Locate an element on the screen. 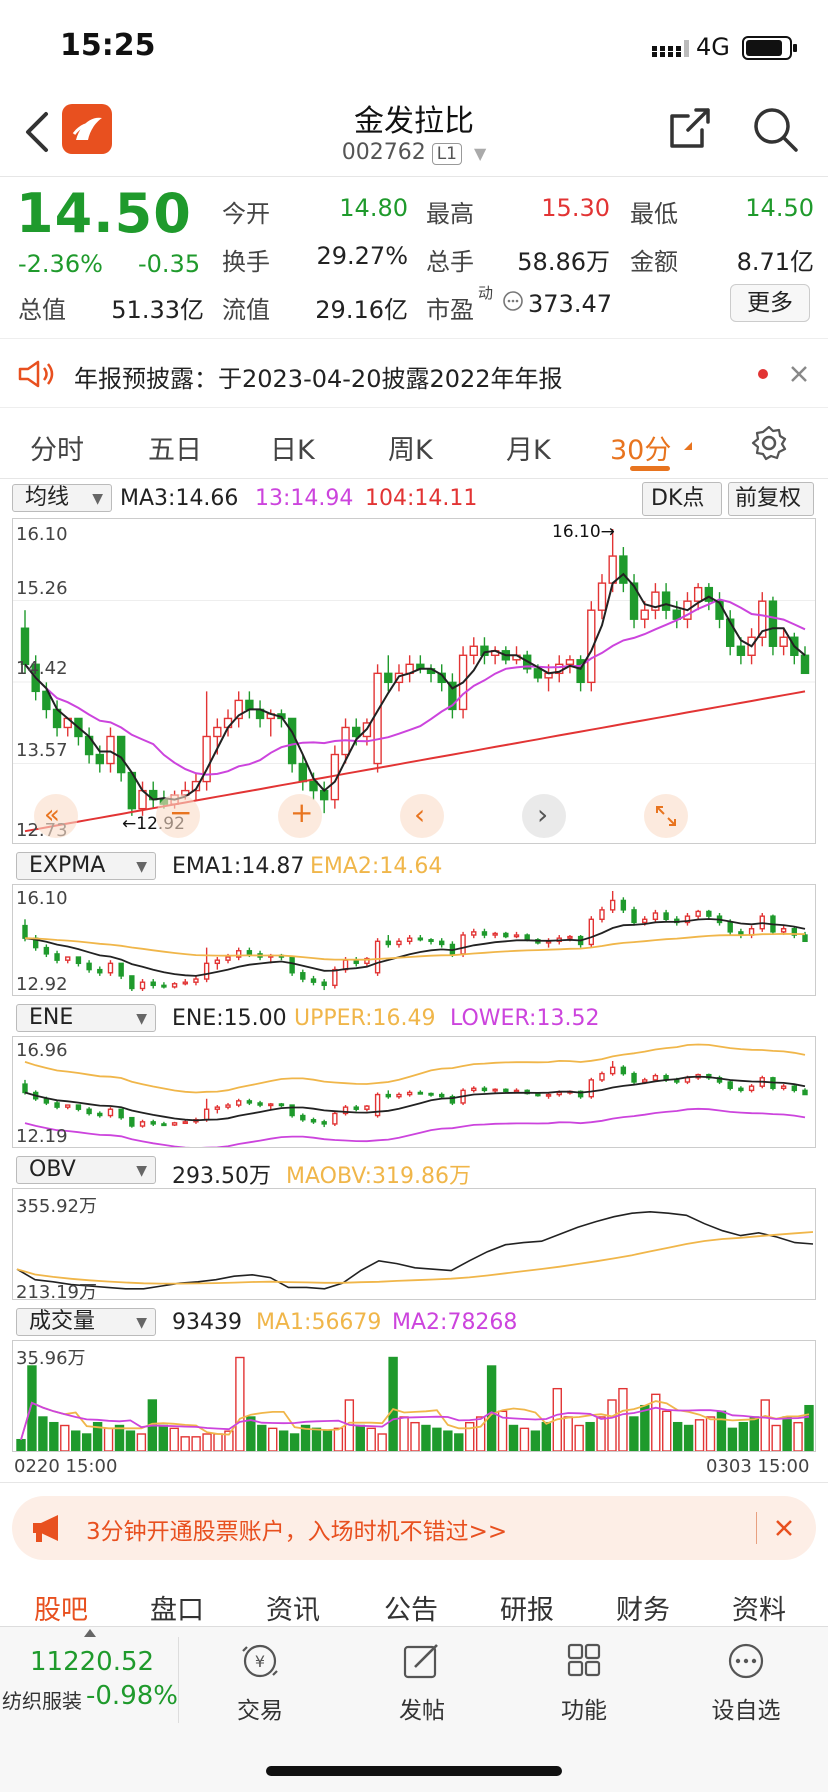 The width and height of the screenshot is (828, 1792). tab-announcements: 公告 is located at coordinates (411, 1607).